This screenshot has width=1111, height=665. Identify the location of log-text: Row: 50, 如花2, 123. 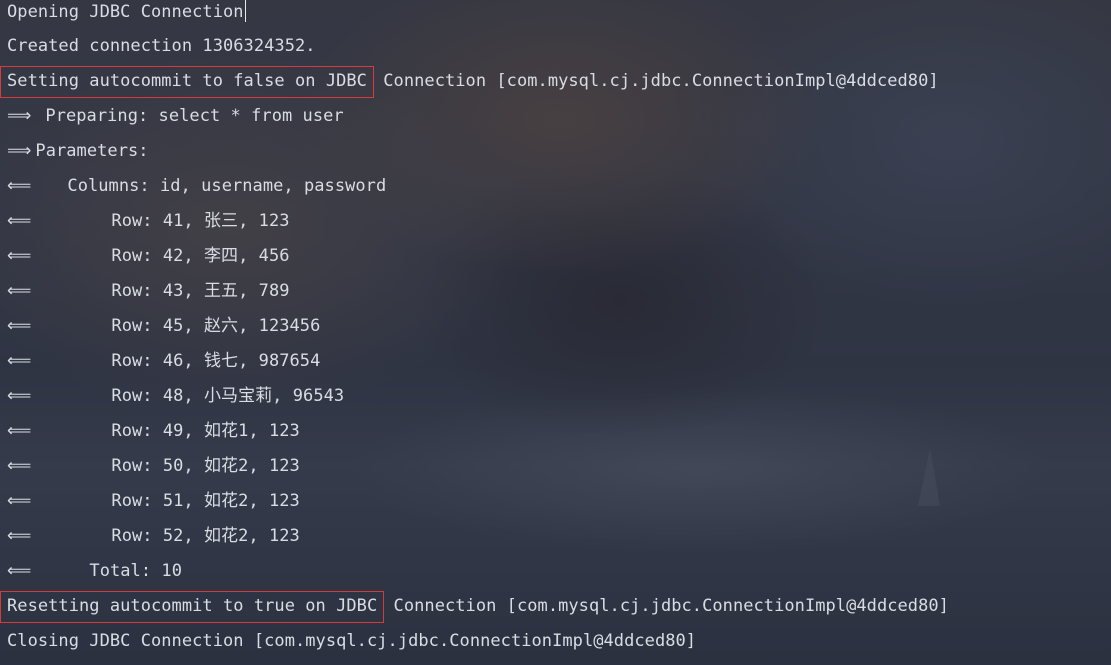
(205, 466).